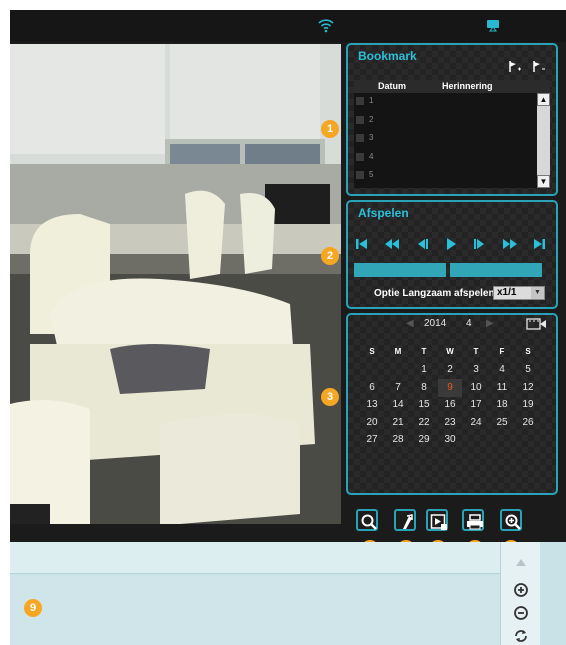 This screenshot has height=645, width=566. Describe the element at coordinates (326, 25) in the screenshot. I see `wifi-icon` at that location.